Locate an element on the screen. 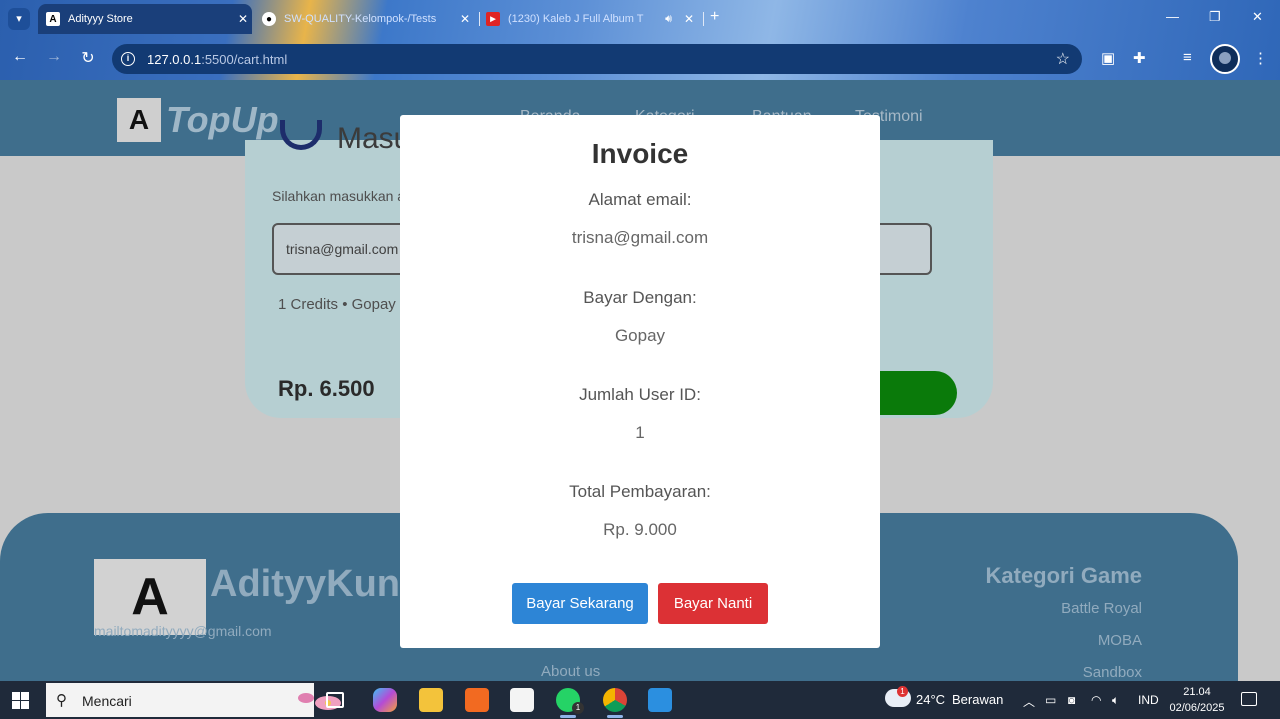 The image size is (1280, 719). tray-overflow-chevron-icon: ︿ is located at coordinates (1029, 701).